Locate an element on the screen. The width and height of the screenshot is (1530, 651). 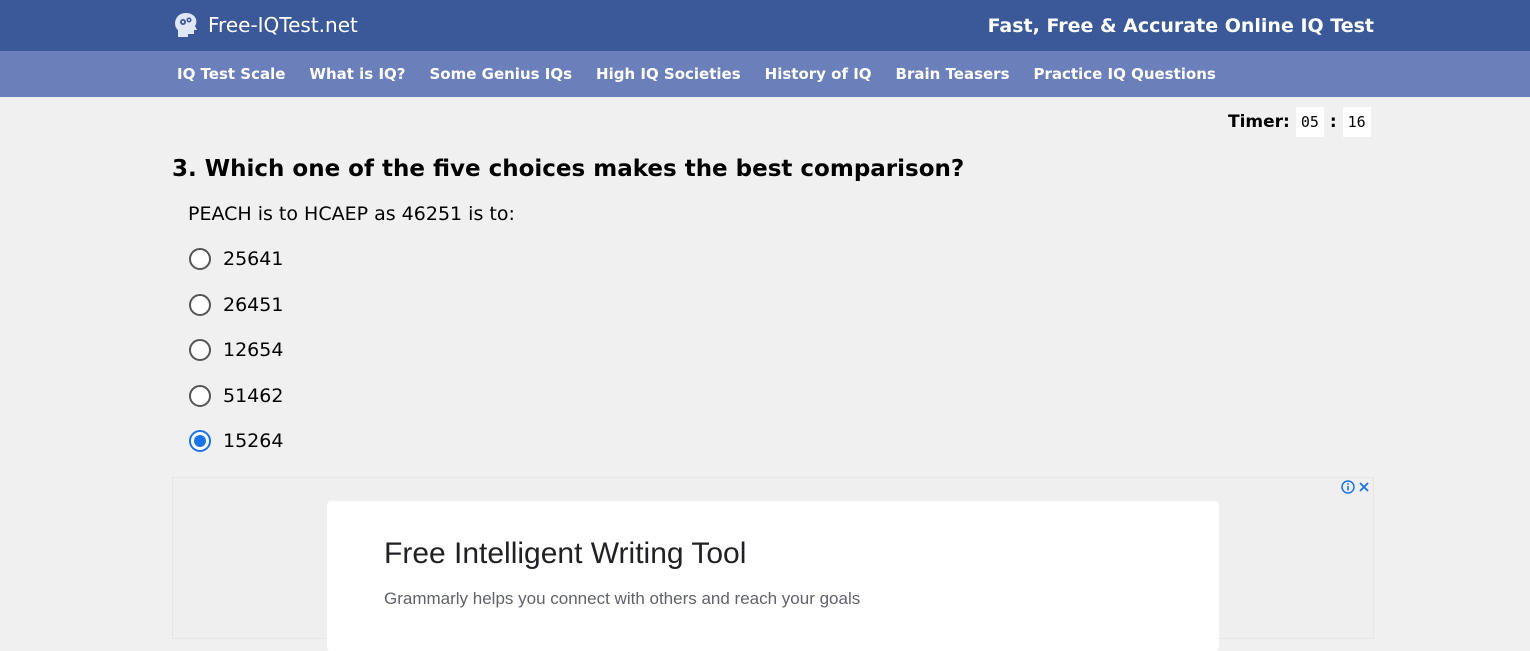
site-logo: Free-IQTest.net is located at coordinates (265, 25).